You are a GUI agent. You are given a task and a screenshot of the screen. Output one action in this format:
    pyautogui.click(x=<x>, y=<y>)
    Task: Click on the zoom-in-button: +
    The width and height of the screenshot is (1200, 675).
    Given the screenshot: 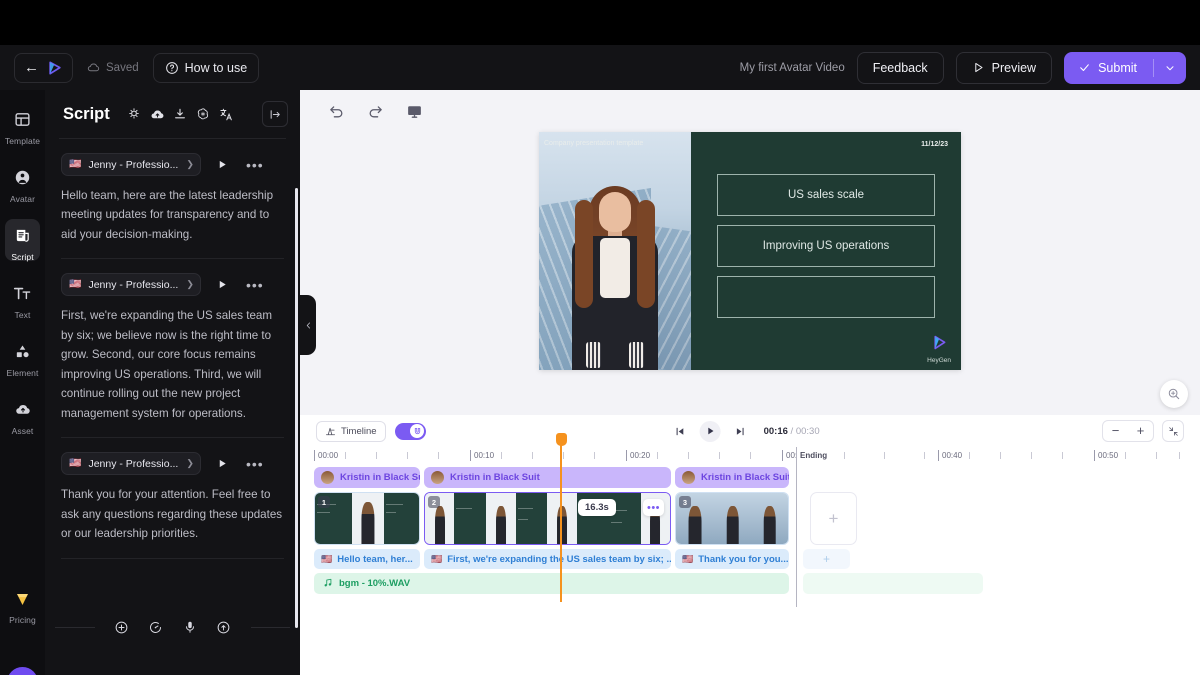 What is the action you would take?
    pyautogui.click(x=1140, y=431)
    